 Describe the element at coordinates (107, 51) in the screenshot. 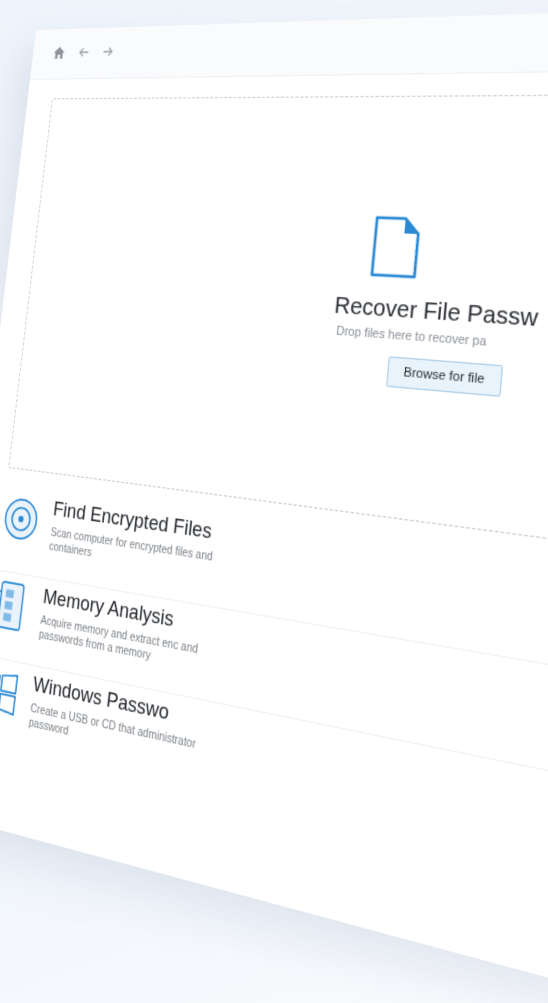

I see `arrow-right-icon` at that location.